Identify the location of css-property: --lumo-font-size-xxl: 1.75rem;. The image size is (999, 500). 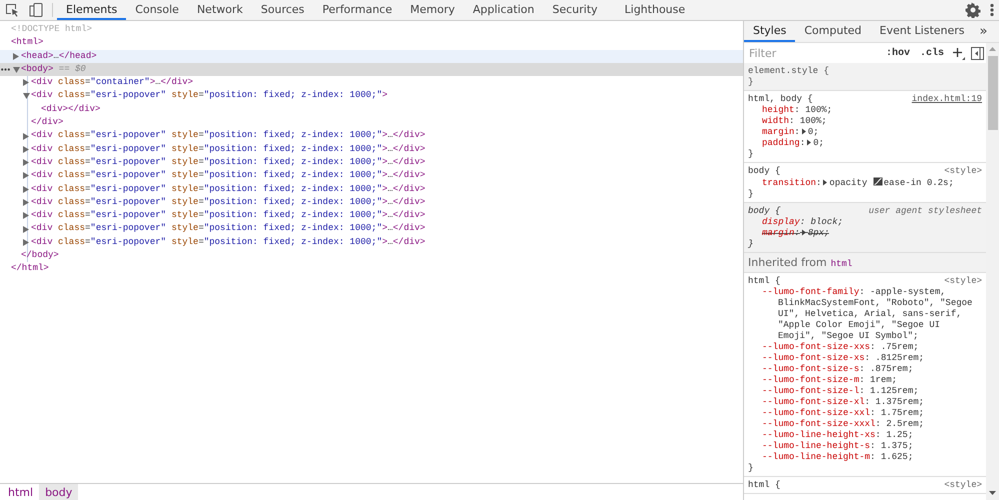
(843, 413).